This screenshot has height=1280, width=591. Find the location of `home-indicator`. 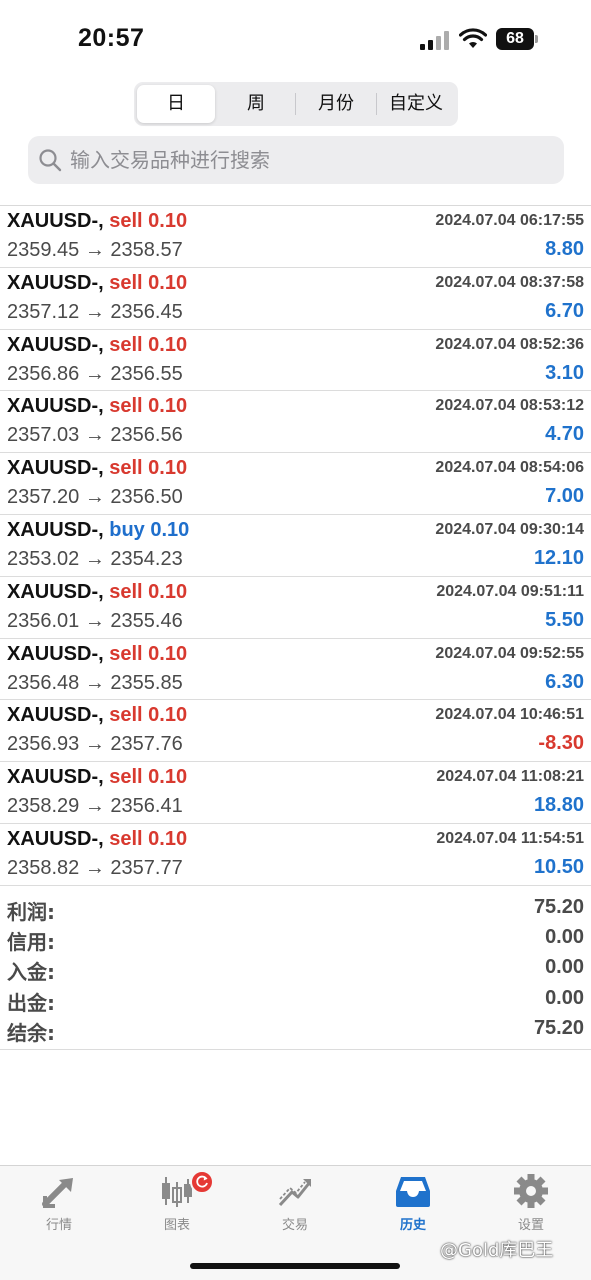

home-indicator is located at coordinates (295, 1266).